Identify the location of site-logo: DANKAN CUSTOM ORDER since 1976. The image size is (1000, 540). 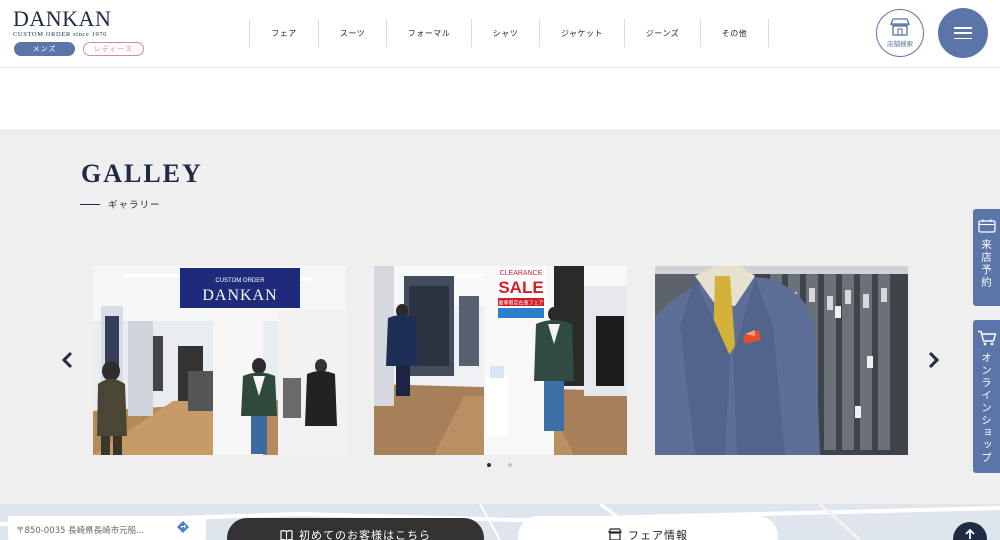
(62, 22).